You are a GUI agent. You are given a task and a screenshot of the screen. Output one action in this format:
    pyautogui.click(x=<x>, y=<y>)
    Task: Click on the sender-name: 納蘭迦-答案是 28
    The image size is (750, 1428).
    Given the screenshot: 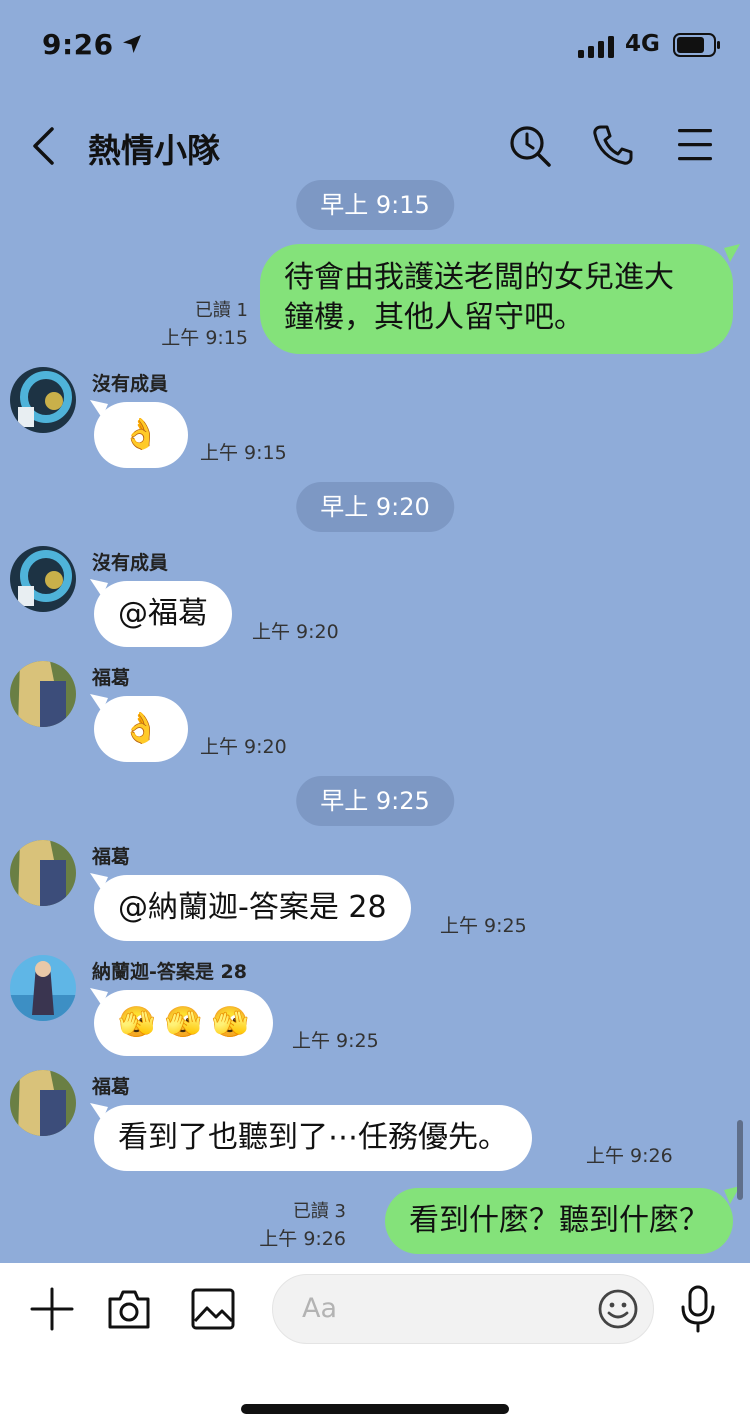 What is the action you would take?
    pyautogui.click(x=169, y=972)
    